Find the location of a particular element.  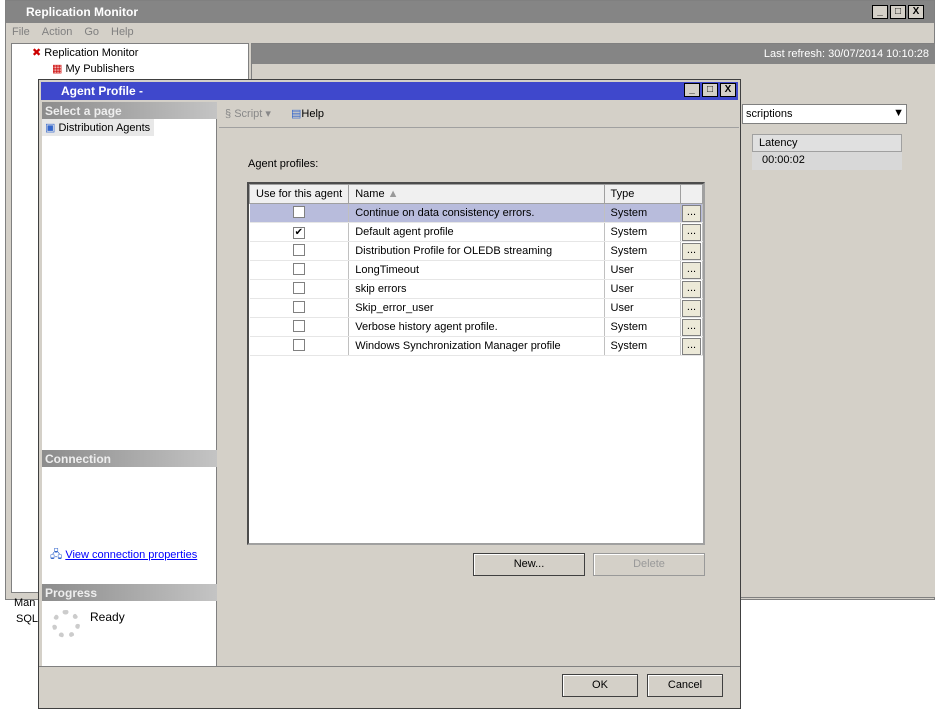

script-button: § Script ▾ is located at coordinates (248, 113).